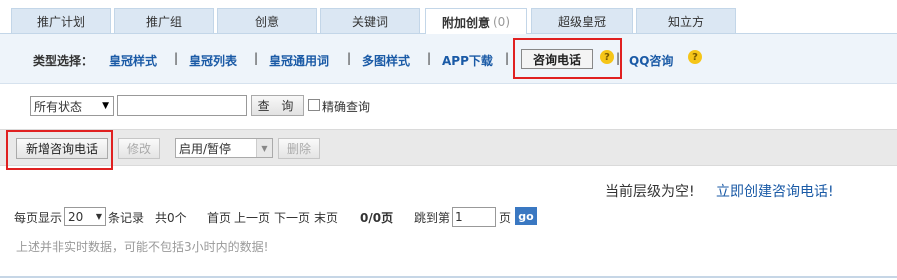  I want to click on per-page-suffix: 条记录, so click(126, 218).